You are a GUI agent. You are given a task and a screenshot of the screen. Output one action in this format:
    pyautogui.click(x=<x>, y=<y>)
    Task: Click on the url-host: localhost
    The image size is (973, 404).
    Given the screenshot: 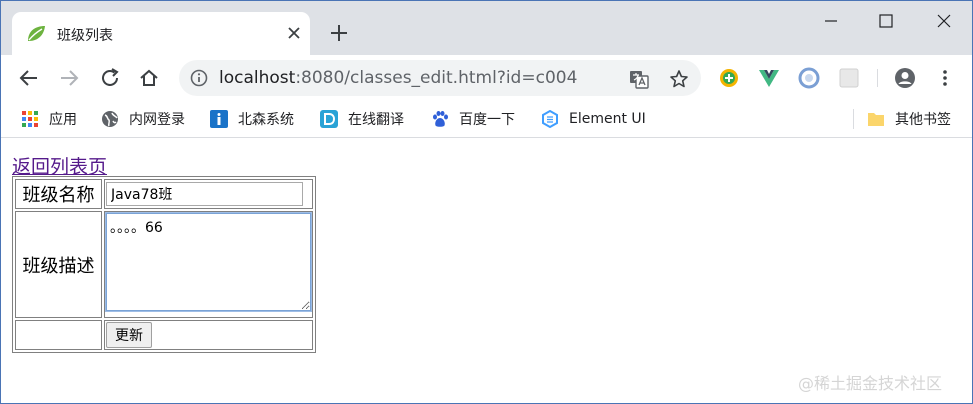 What is the action you would take?
    pyautogui.click(x=257, y=78)
    